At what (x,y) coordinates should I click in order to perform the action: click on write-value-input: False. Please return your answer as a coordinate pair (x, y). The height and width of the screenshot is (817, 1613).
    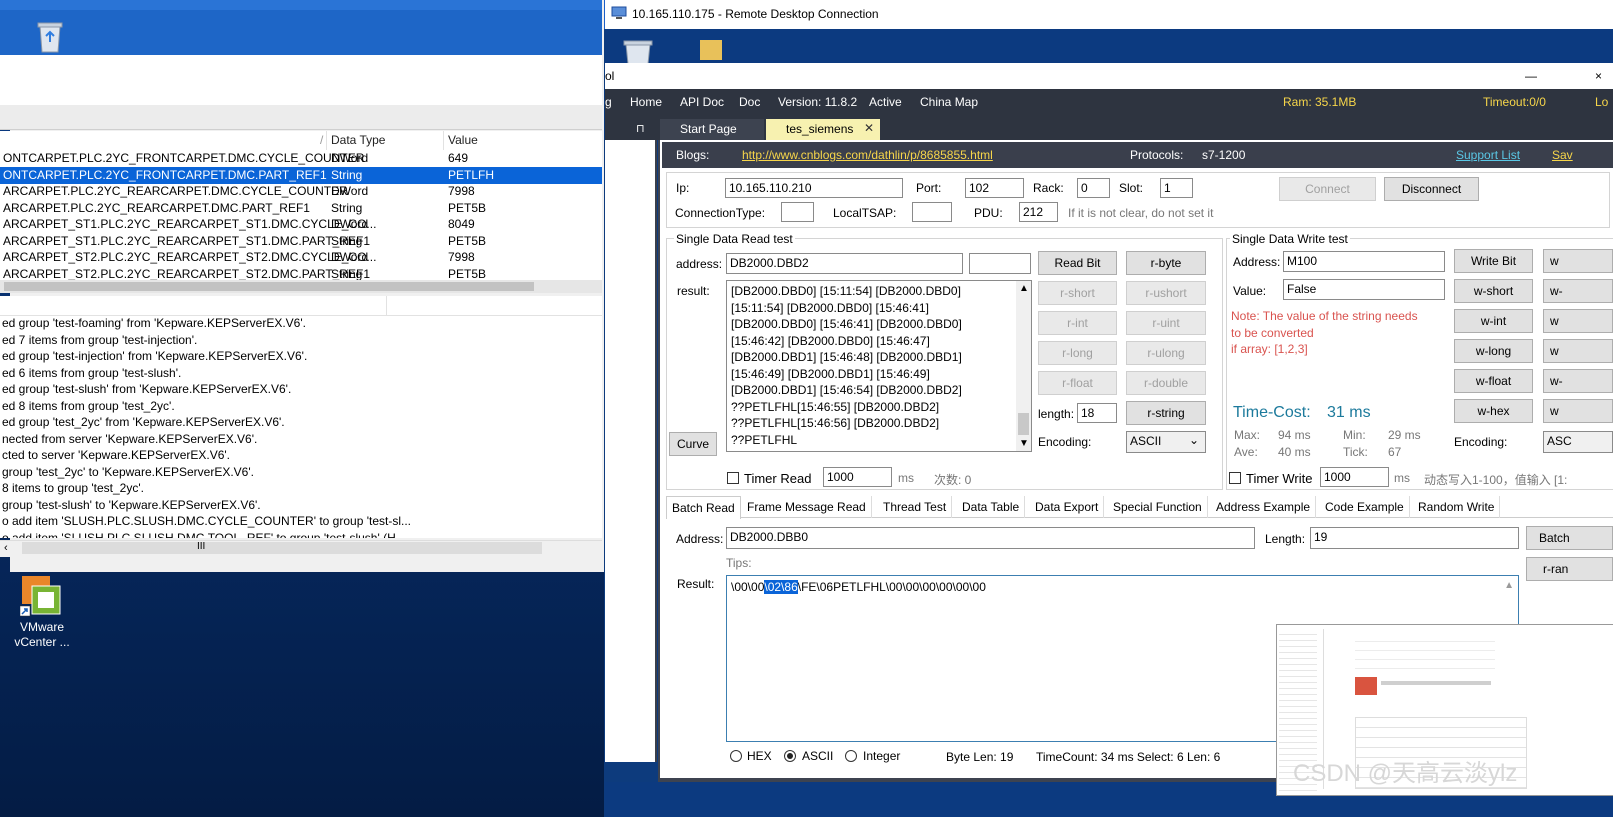
    Looking at the image, I should click on (1364, 289).